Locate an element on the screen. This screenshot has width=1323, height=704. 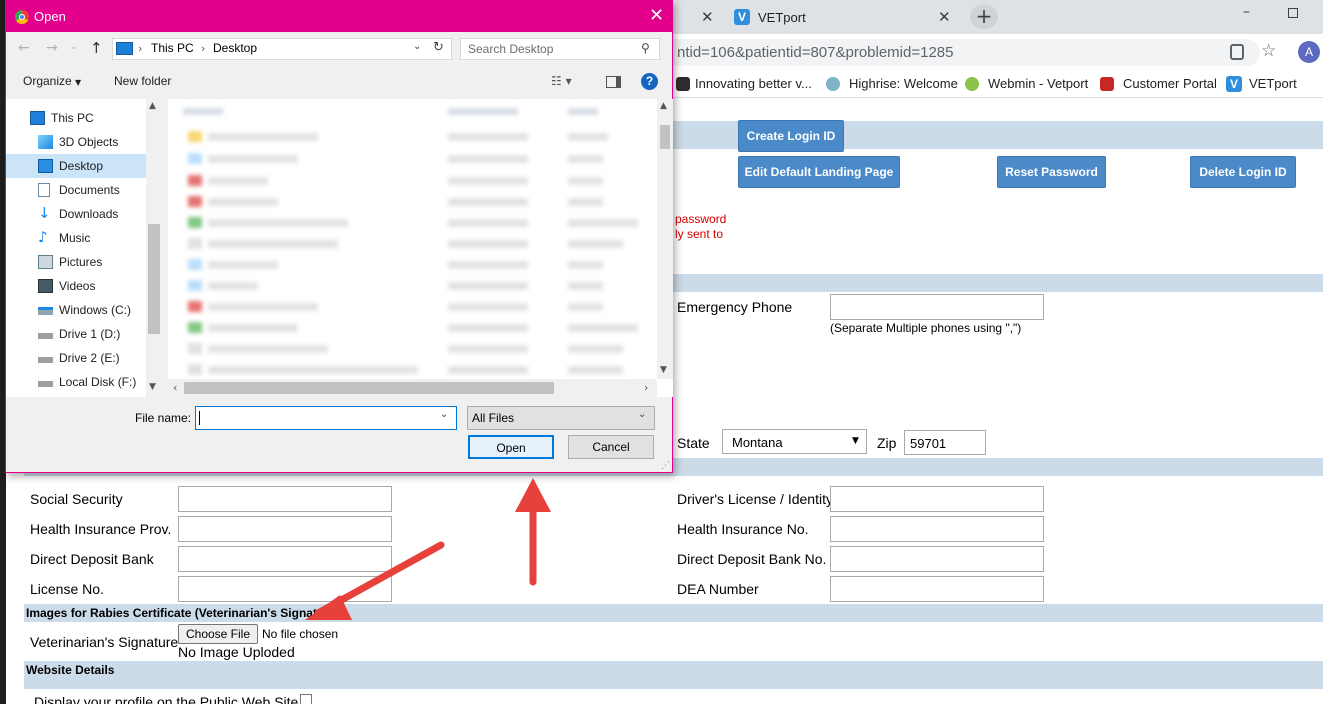
health-insurance-prov-input is located at coordinates (285, 529).